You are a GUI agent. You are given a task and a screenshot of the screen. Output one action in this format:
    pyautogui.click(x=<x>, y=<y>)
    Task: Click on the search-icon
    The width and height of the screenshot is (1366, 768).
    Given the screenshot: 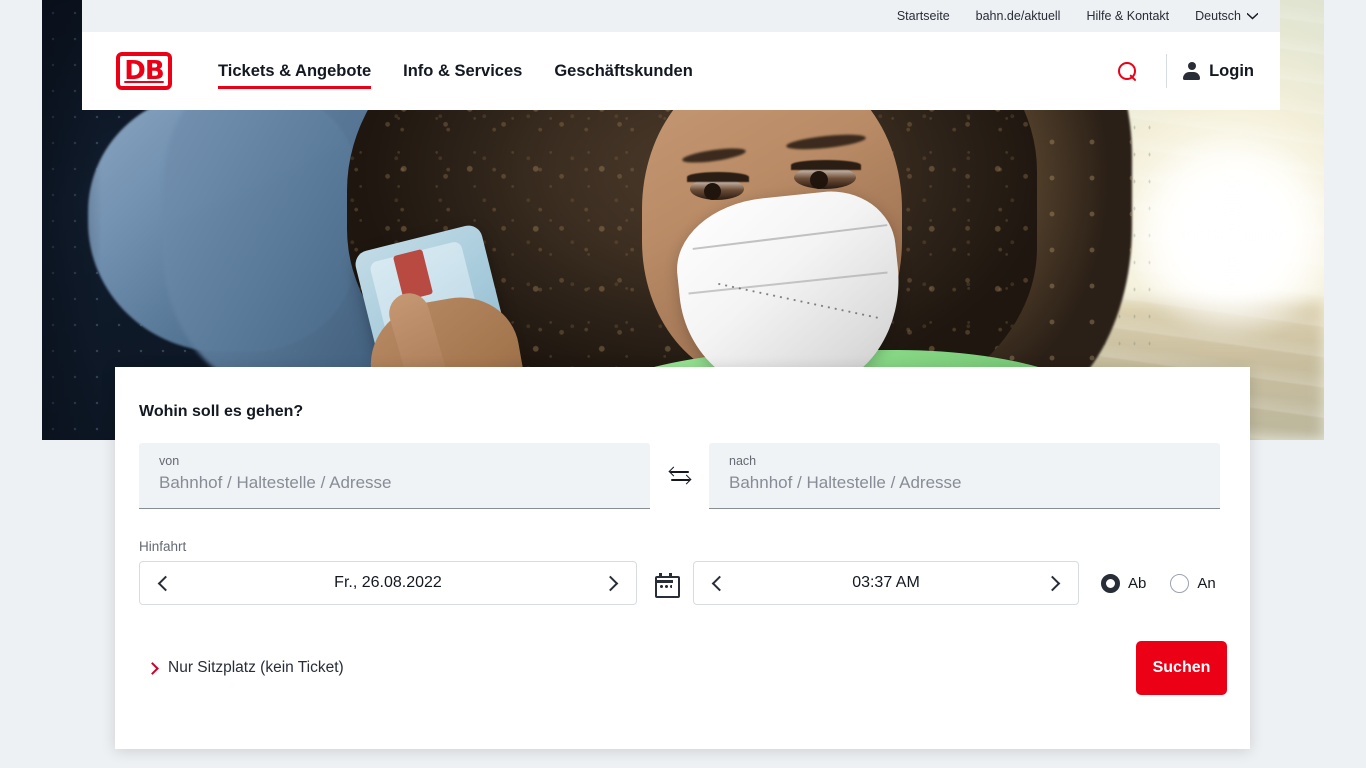 What is the action you would take?
    pyautogui.click(x=1127, y=71)
    